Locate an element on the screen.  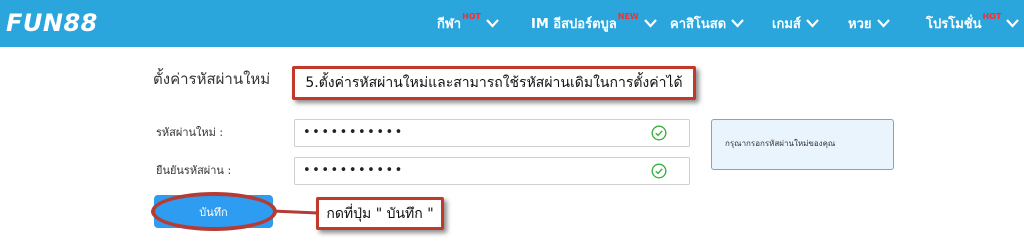
nav-sports-label: กีฬา is located at coordinates (449, 24).